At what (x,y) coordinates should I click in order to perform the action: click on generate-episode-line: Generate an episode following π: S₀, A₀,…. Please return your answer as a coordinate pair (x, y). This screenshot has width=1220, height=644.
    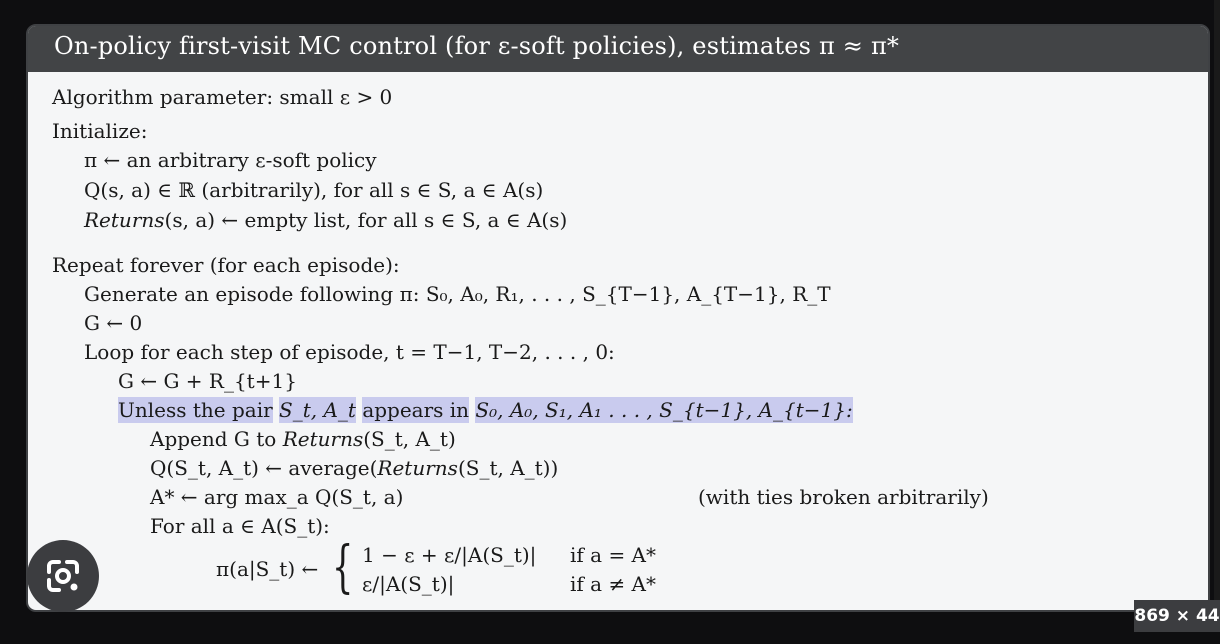
    Looking at the image, I should click on (457, 294).